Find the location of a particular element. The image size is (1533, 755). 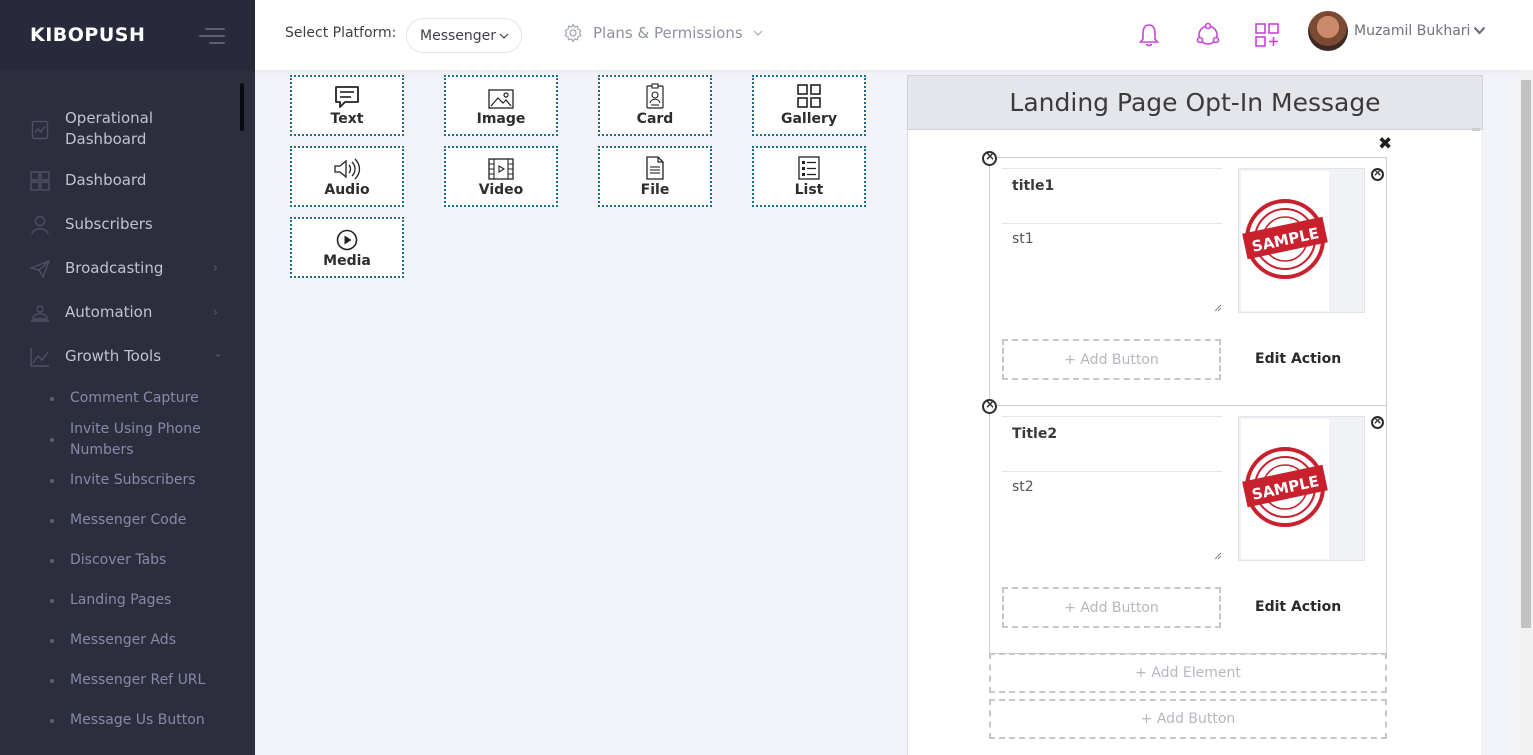

sidebar-item-label: Operational Dashboard is located at coordinates (109, 128).